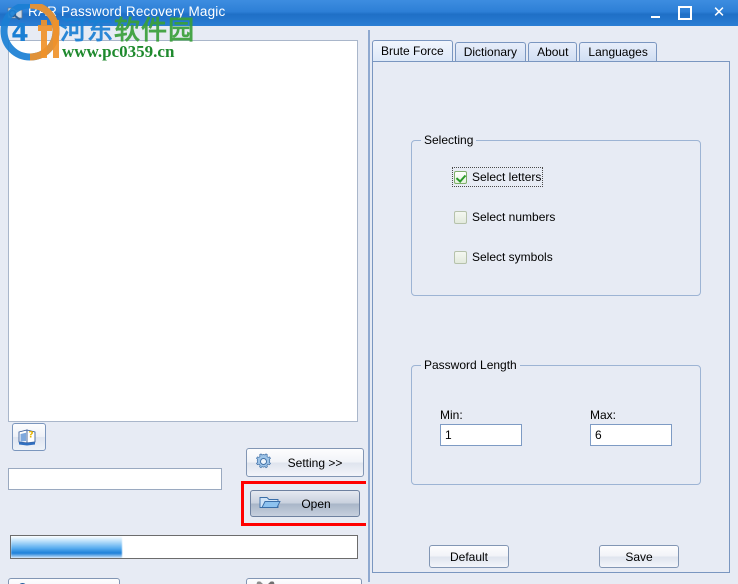  I want to click on tab-about: About, so click(553, 52).